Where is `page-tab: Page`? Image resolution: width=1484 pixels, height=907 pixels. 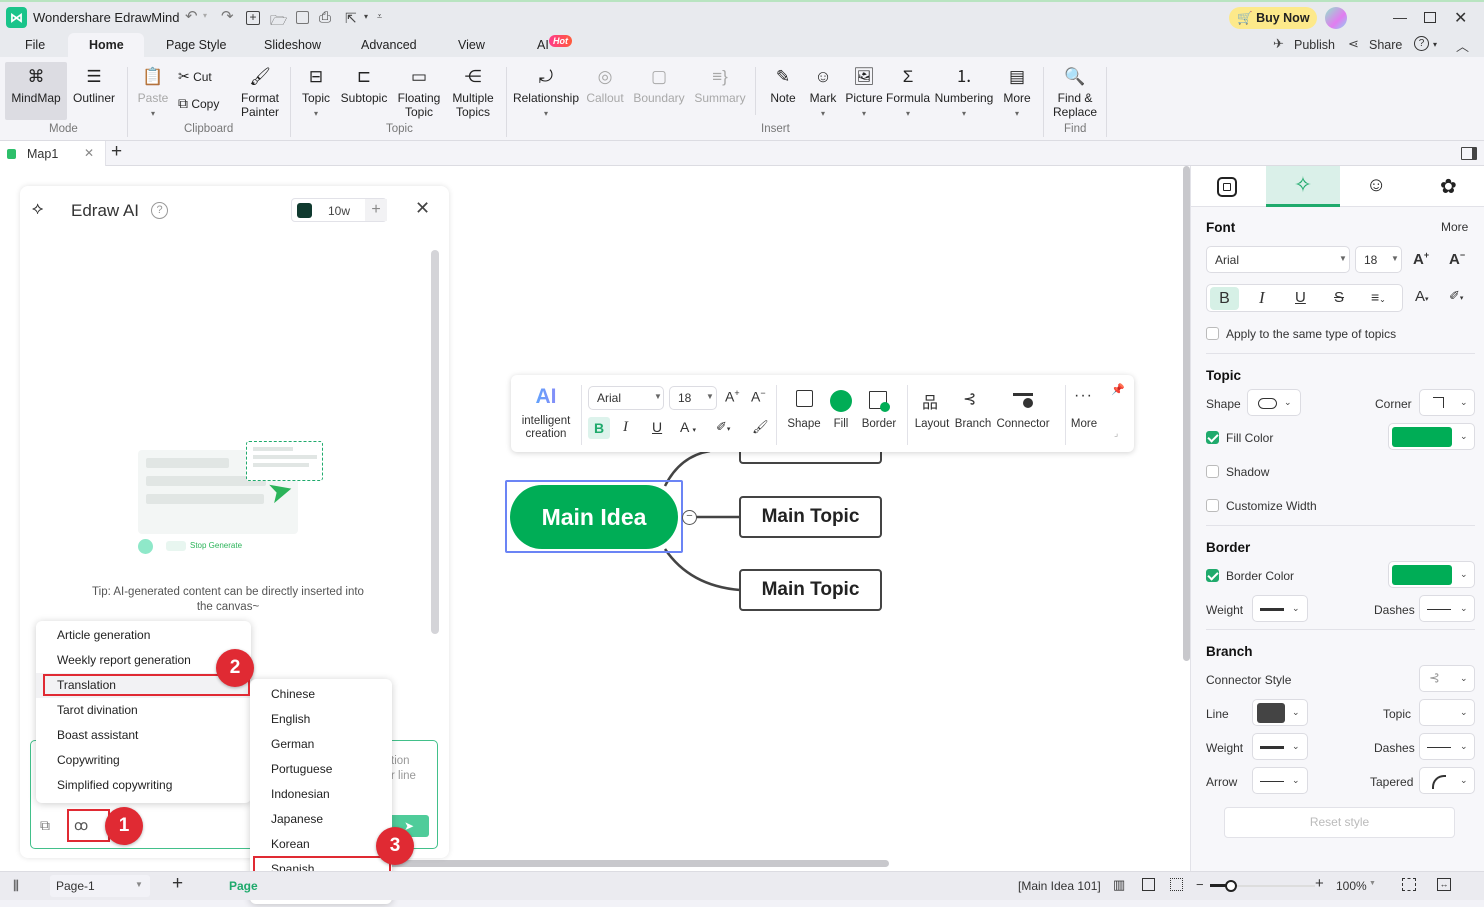 page-tab: Page is located at coordinates (243, 886).